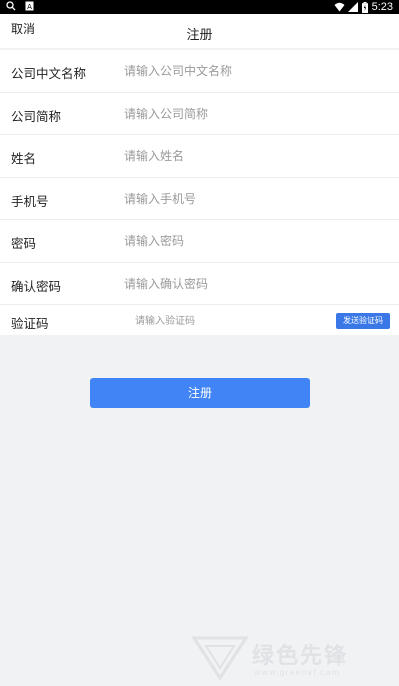 This screenshot has width=399, height=686. I want to click on navigation-header: 取消 注册, so click(199, 31).